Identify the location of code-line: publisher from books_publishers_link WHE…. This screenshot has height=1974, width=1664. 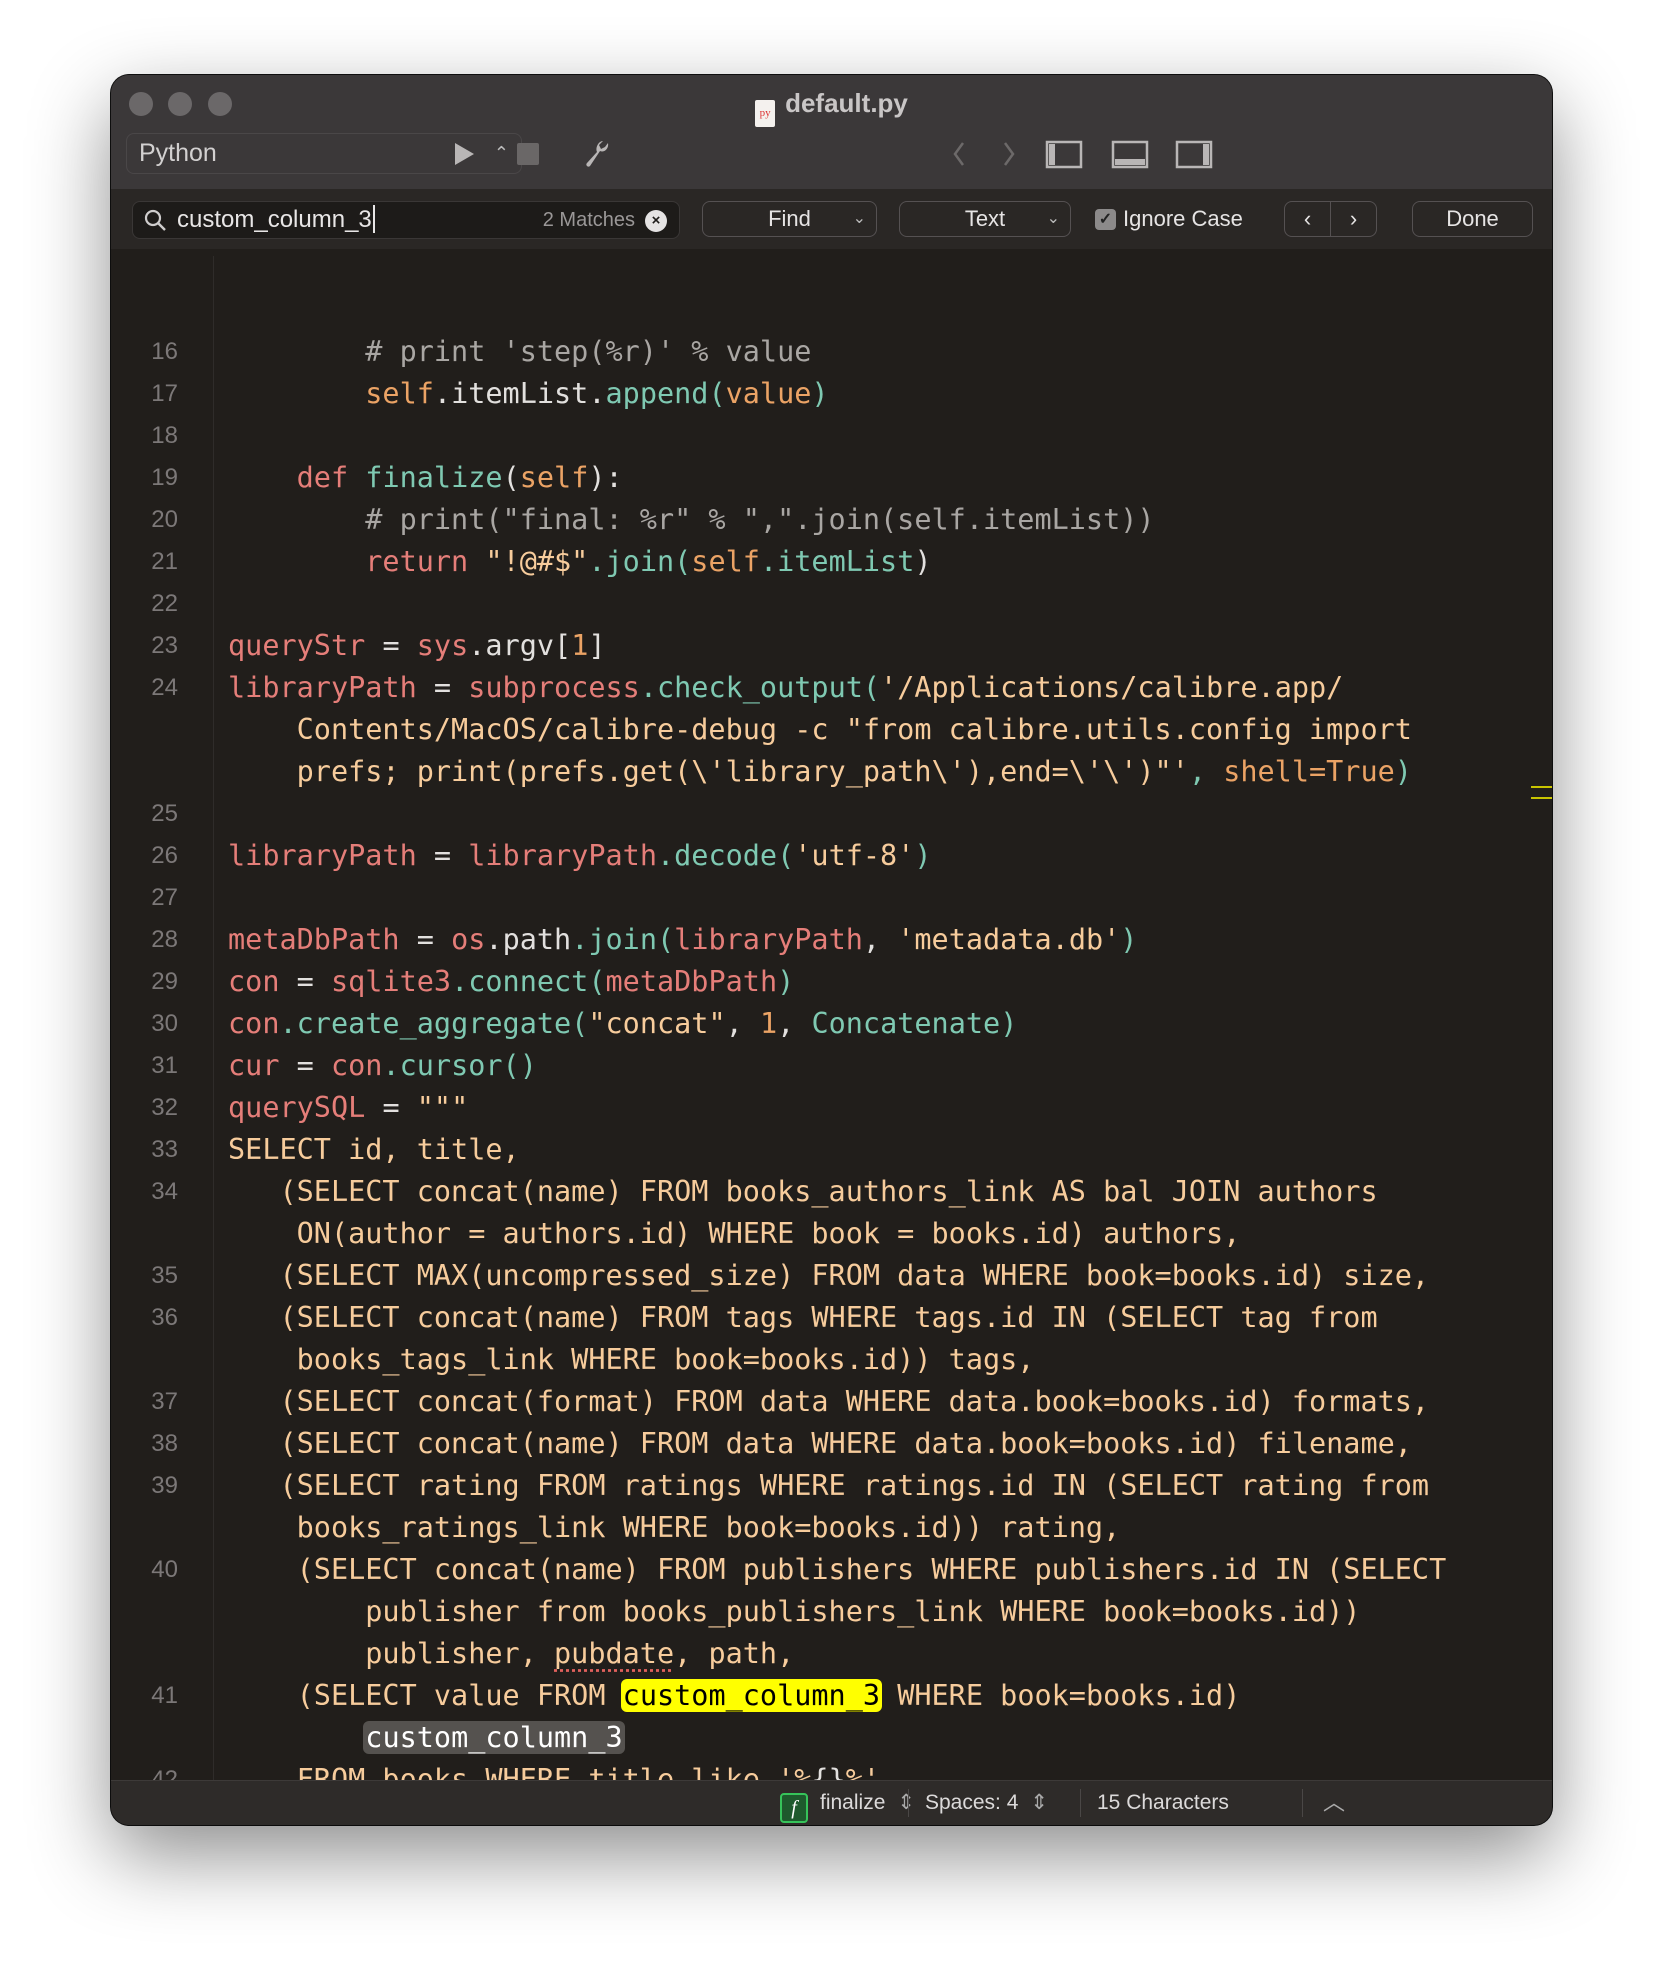
(831, 1612).